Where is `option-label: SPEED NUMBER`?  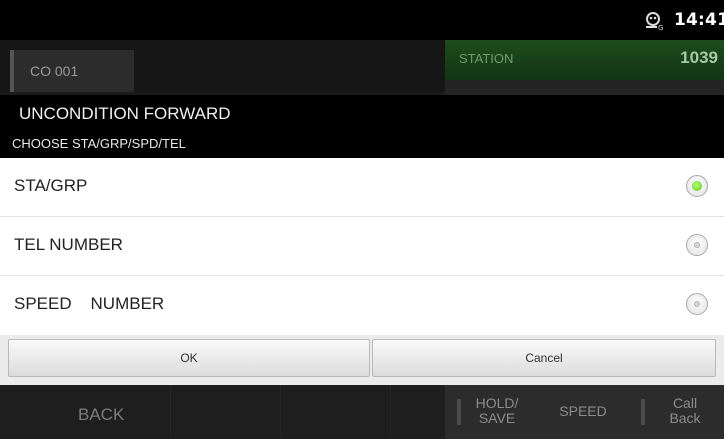
option-label: SPEED NUMBER is located at coordinates (89, 303).